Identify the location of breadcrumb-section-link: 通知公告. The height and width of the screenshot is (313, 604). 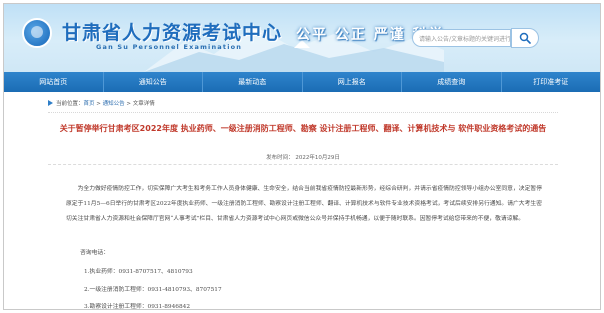
(114, 104).